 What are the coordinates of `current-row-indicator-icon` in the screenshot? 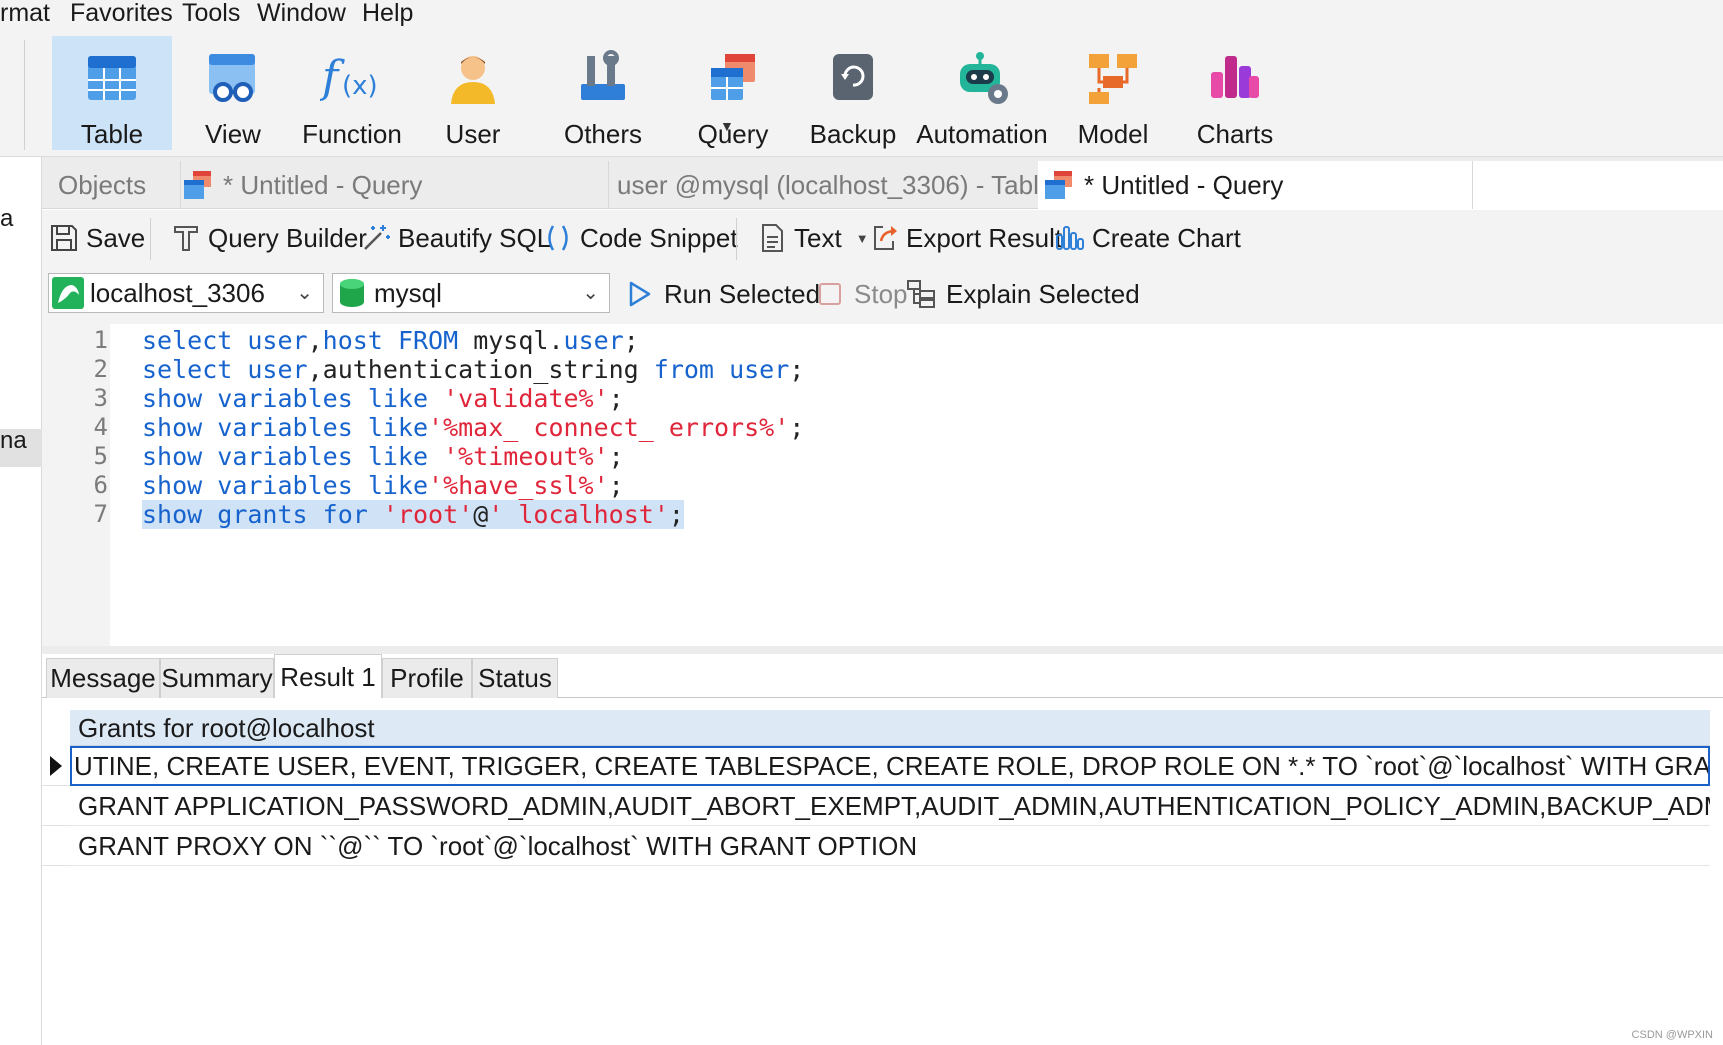 It's located at (56, 766).